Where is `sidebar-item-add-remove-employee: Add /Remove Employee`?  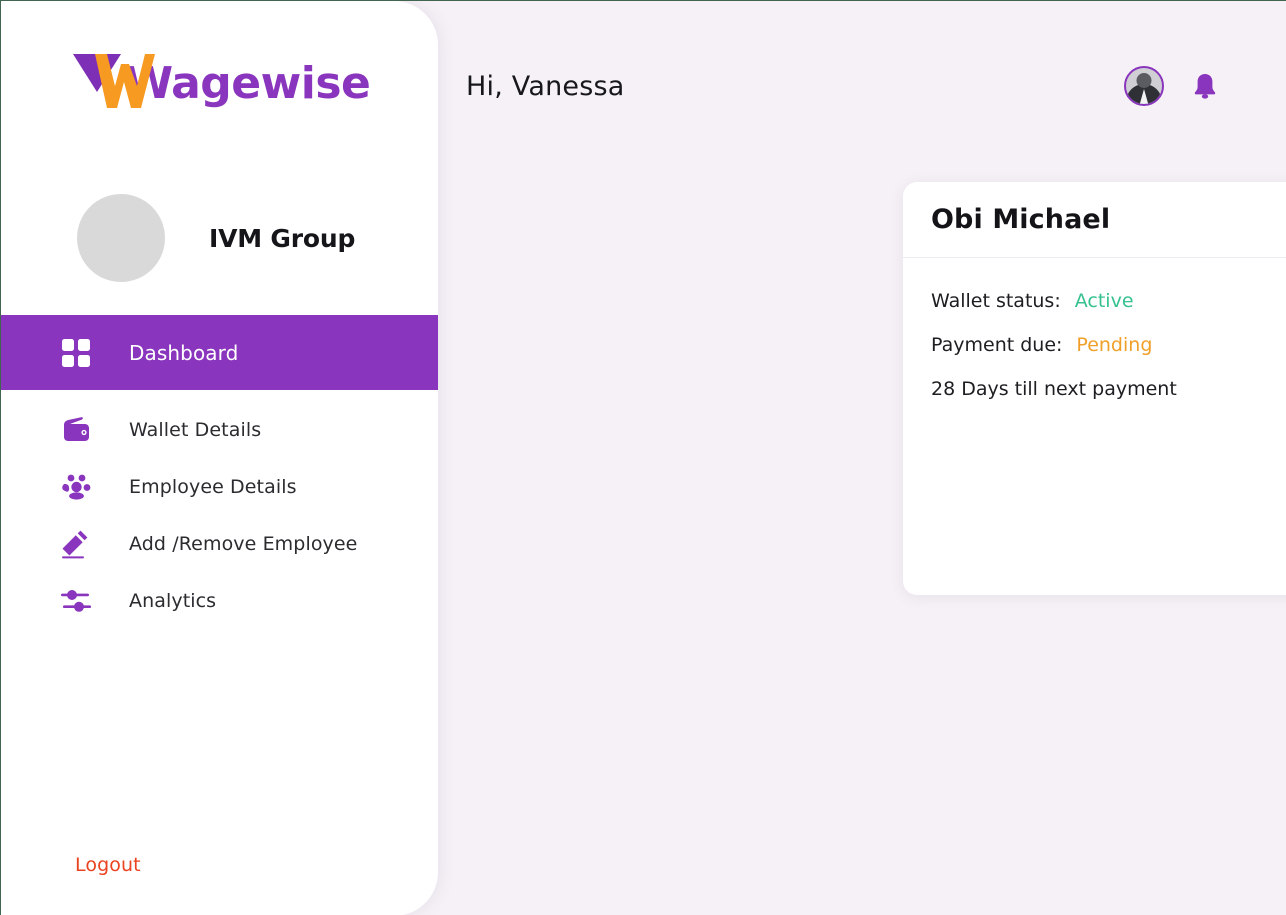
sidebar-item-add-remove-employee: Add /Remove Employee is located at coordinates (219, 544).